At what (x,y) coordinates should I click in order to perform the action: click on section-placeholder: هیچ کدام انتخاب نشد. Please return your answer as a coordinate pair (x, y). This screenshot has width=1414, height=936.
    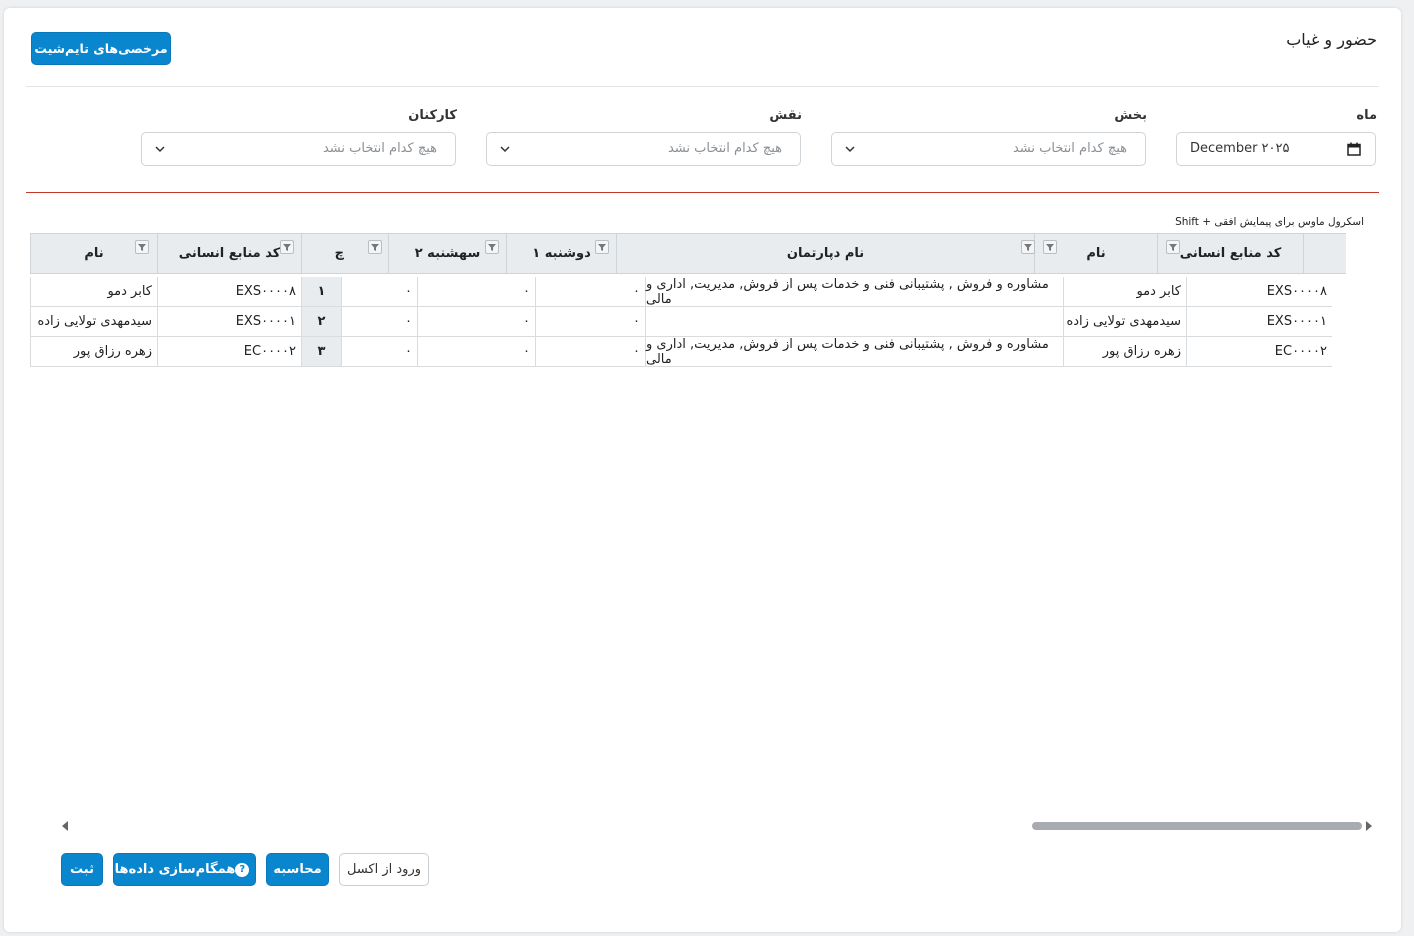
    Looking at the image, I should click on (1069, 148).